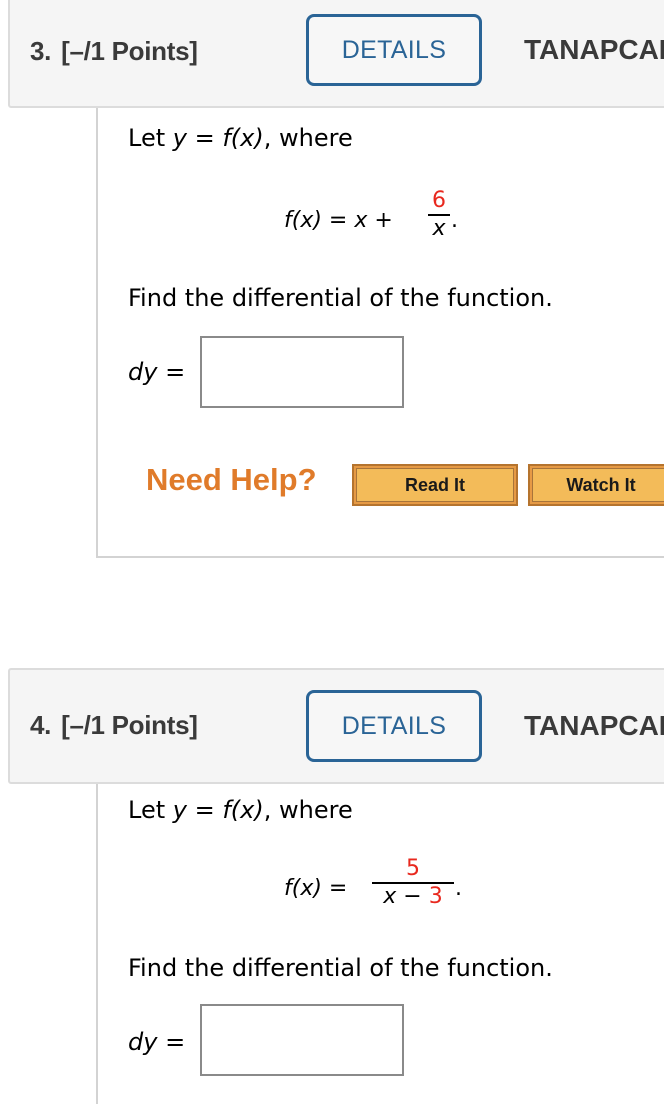  What do you see at coordinates (439, 215) in the screenshot?
I see `formula-fraction: 6 x` at bounding box center [439, 215].